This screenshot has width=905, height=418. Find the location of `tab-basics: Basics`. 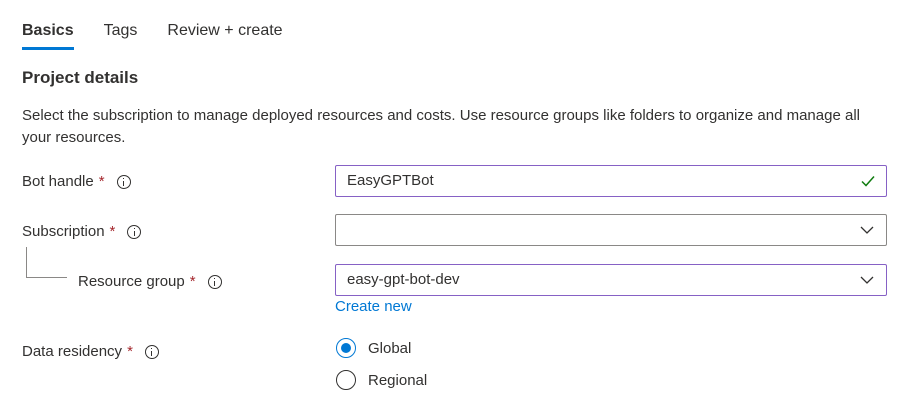

tab-basics: Basics is located at coordinates (48, 32).